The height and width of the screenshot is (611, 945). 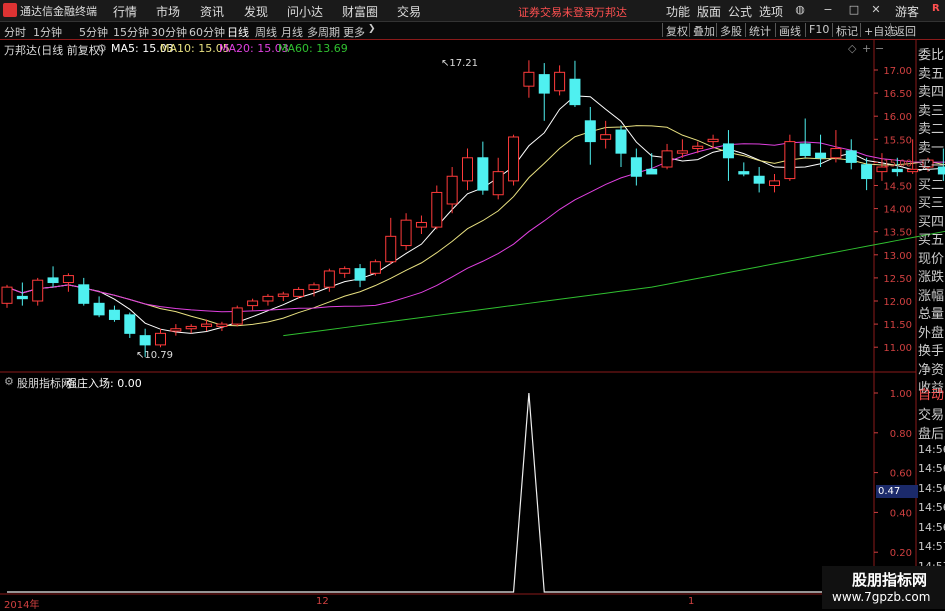 What do you see at coordinates (817, 30) in the screenshot?
I see `tool-f10: F10` at bounding box center [817, 30].